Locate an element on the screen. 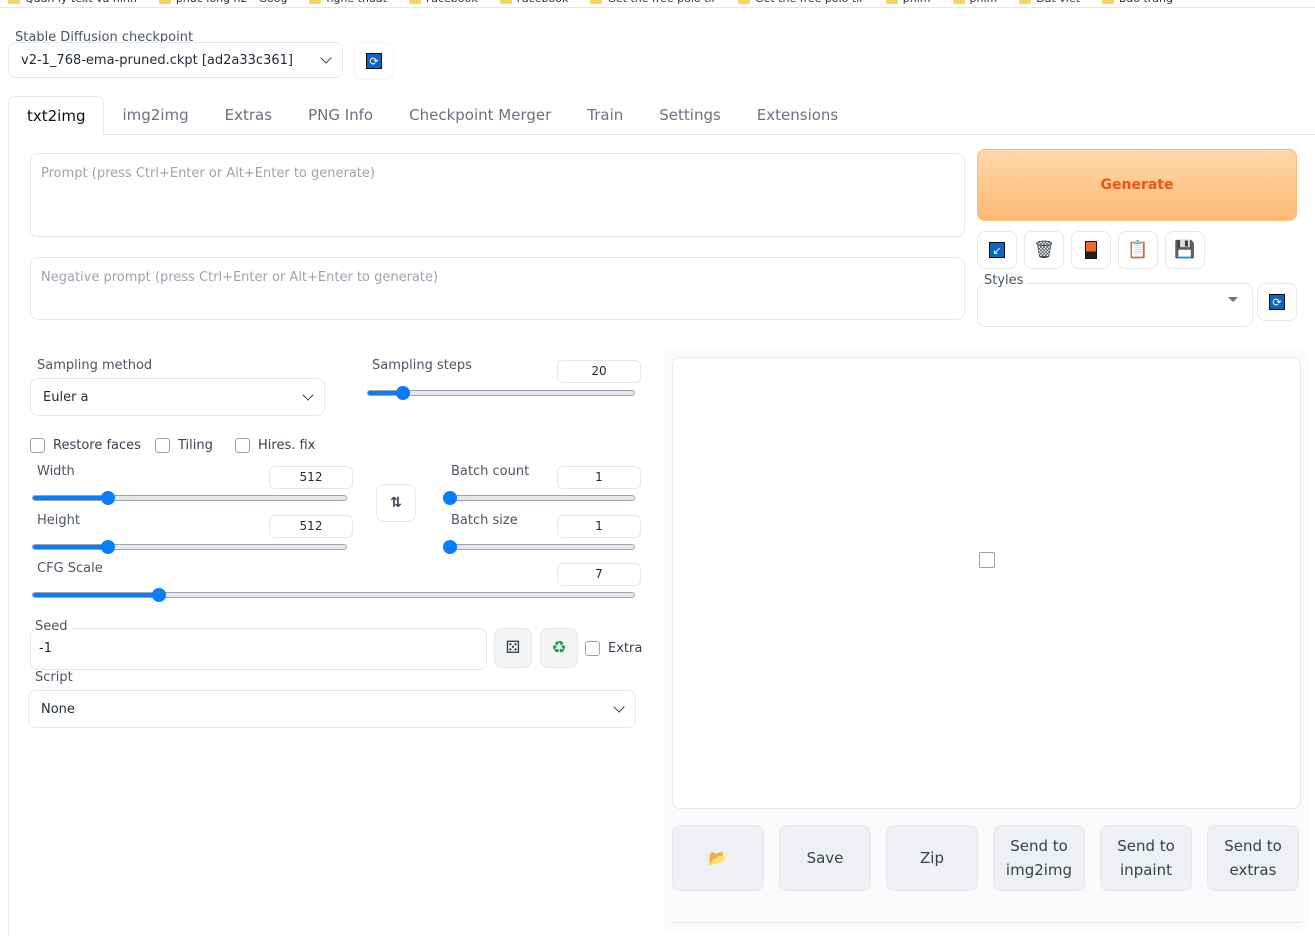  batch-size-label: Batch size is located at coordinates (484, 520).